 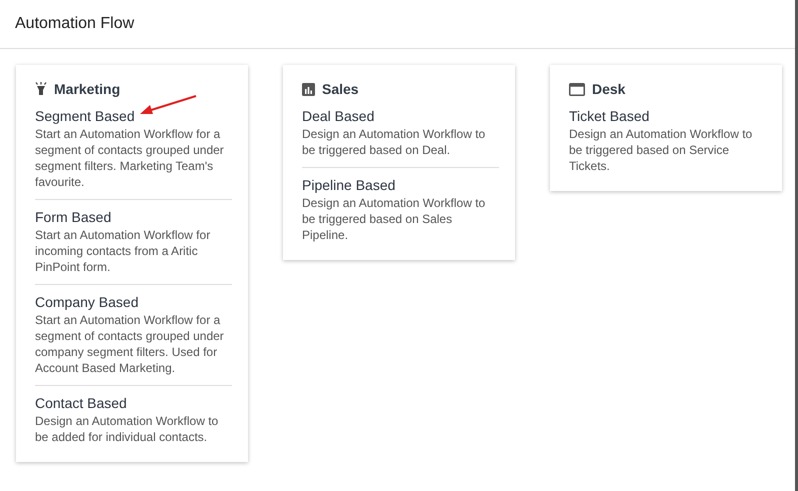 What do you see at coordinates (130, 344) in the screenshot?
I see `option-description: Start an Automation Workflow for a segment of contacts grouped under company segment filters. Used for Account Based Marketing.` at bounding box center [130, 344].